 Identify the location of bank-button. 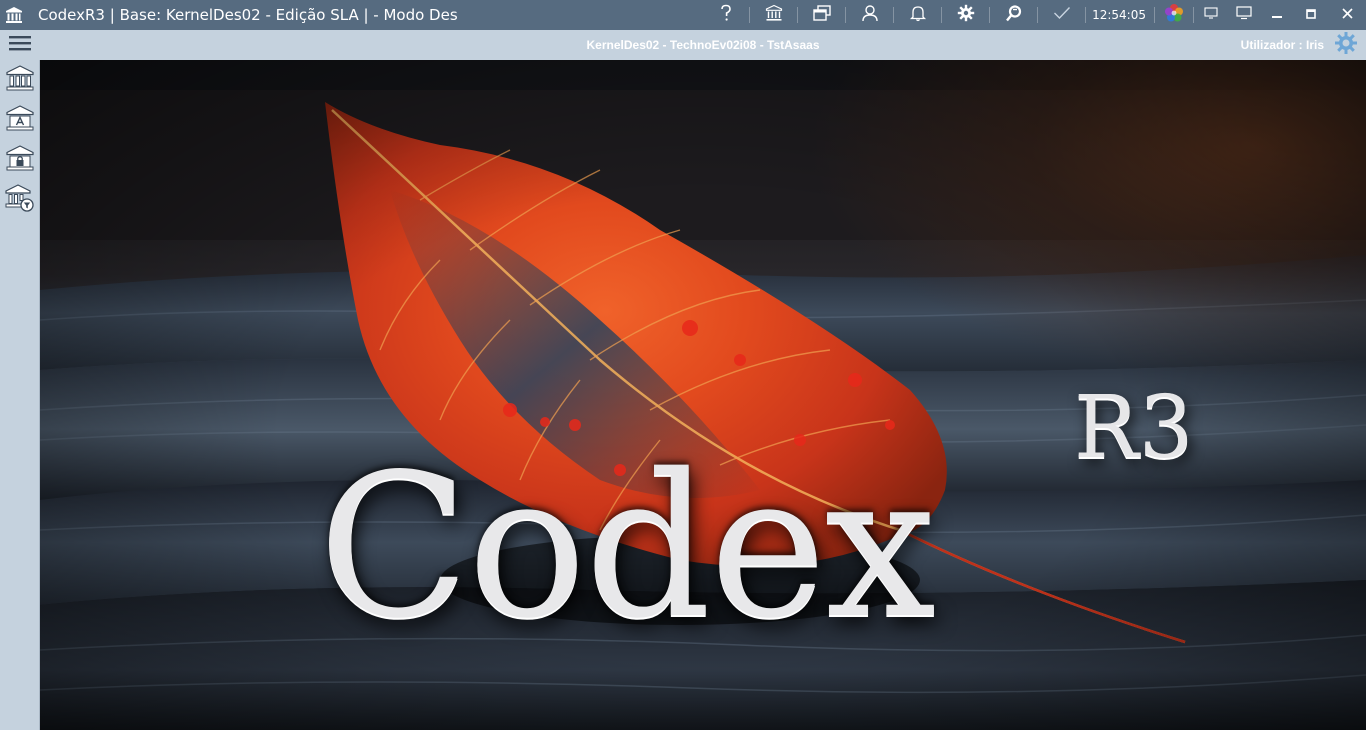
(773, 15).